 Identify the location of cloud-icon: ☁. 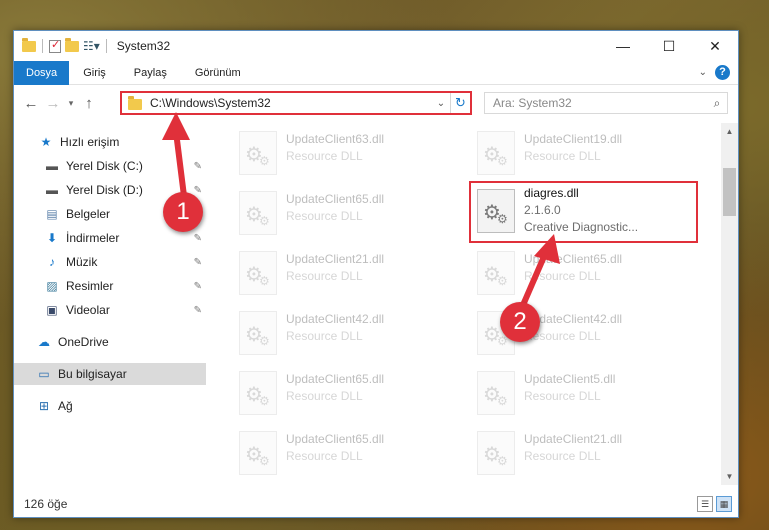
(44, 342).